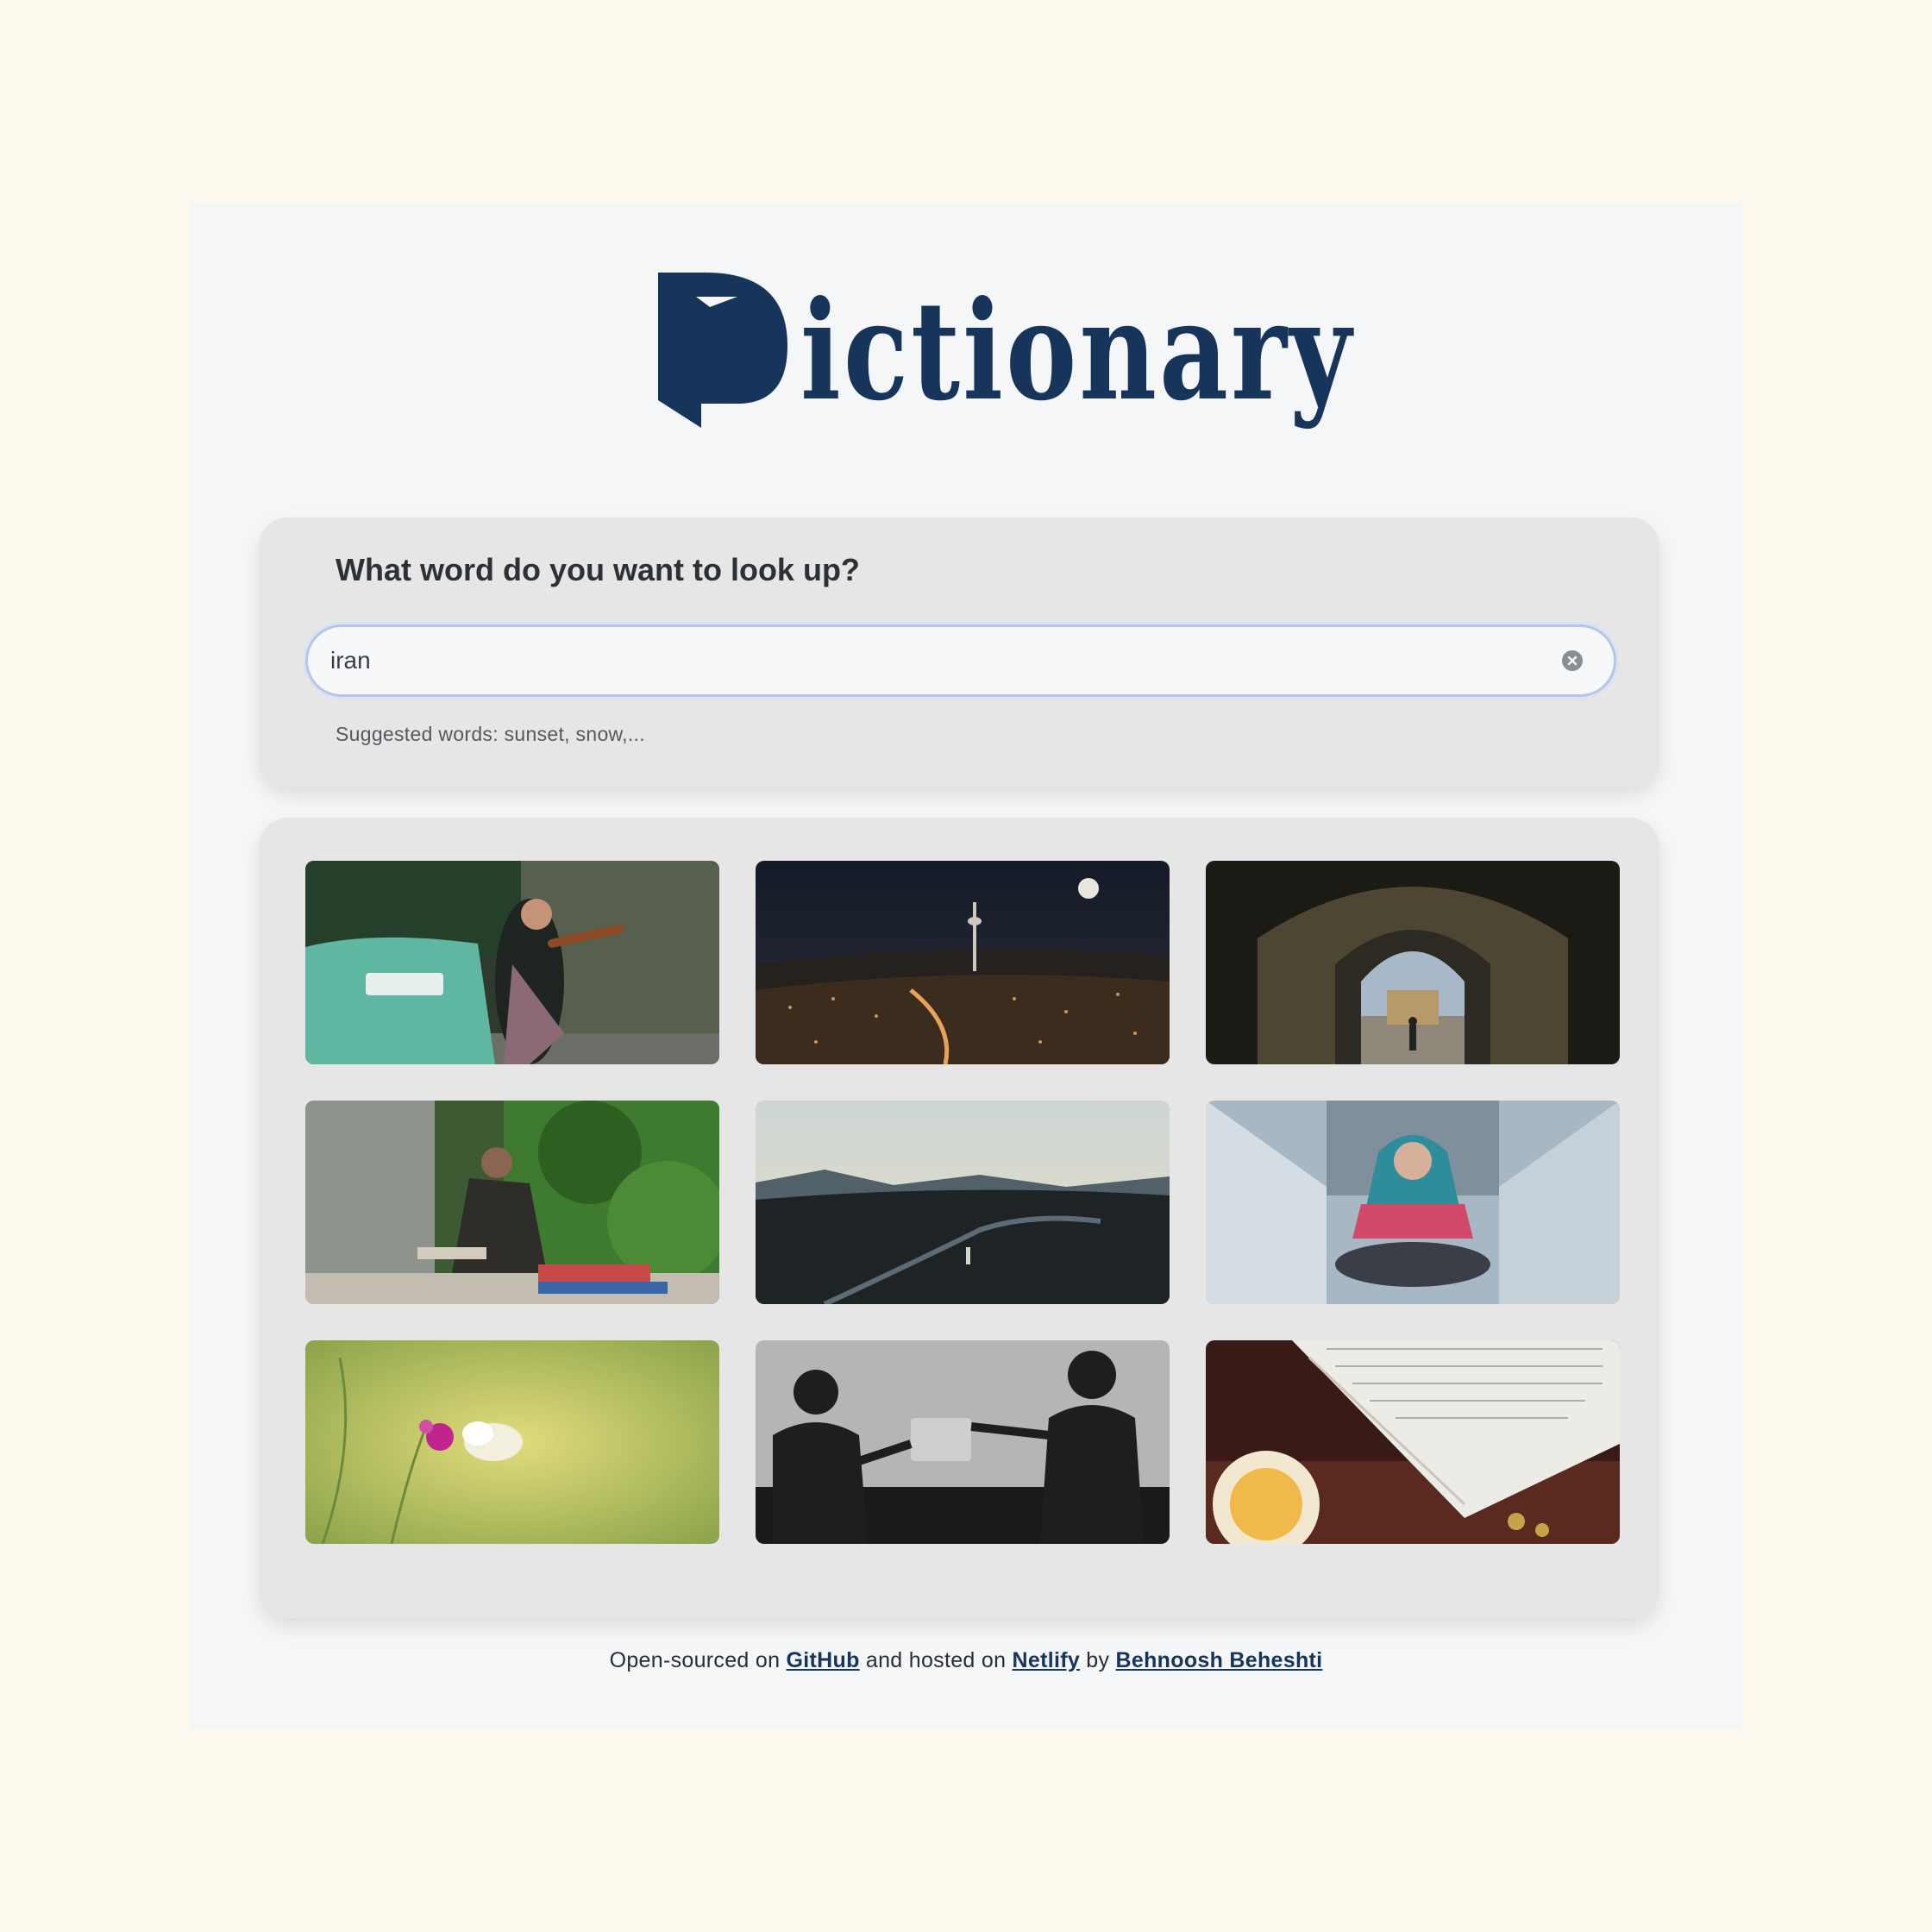 The width and height of the screenshot is (1932, 1932). What do you see at coordinates (722, 351) in the screenshot?
I see `book-logo-icon` at bounding box center [722, 351].